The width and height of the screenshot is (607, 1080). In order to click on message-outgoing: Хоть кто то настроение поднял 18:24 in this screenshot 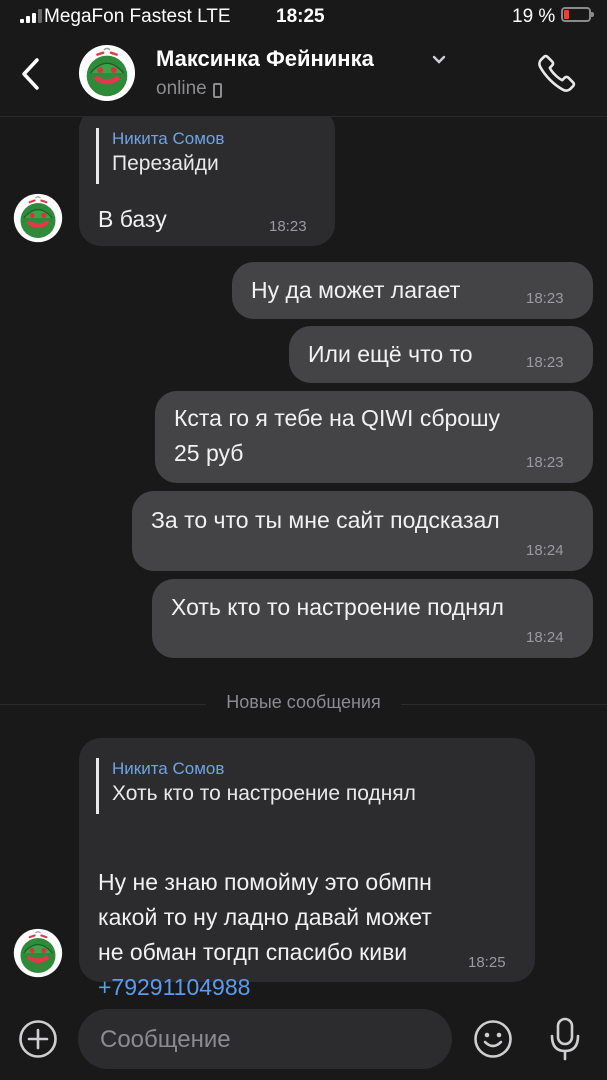, I will do `click(372, 618)`.